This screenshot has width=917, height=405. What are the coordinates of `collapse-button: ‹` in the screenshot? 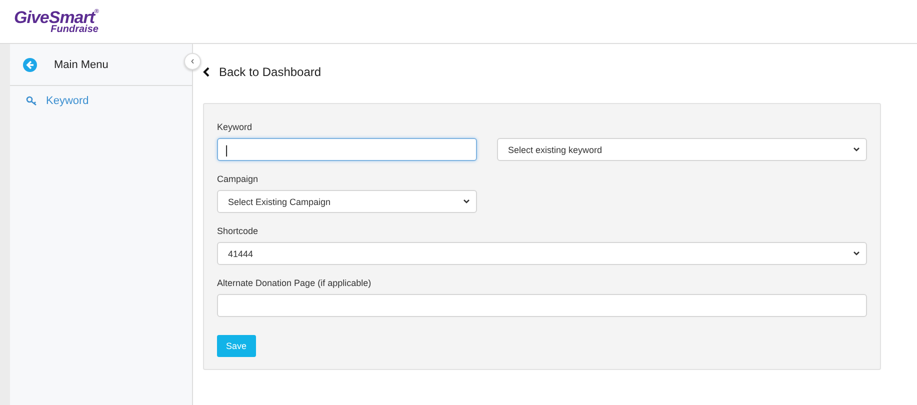 It's located at (192, 61).